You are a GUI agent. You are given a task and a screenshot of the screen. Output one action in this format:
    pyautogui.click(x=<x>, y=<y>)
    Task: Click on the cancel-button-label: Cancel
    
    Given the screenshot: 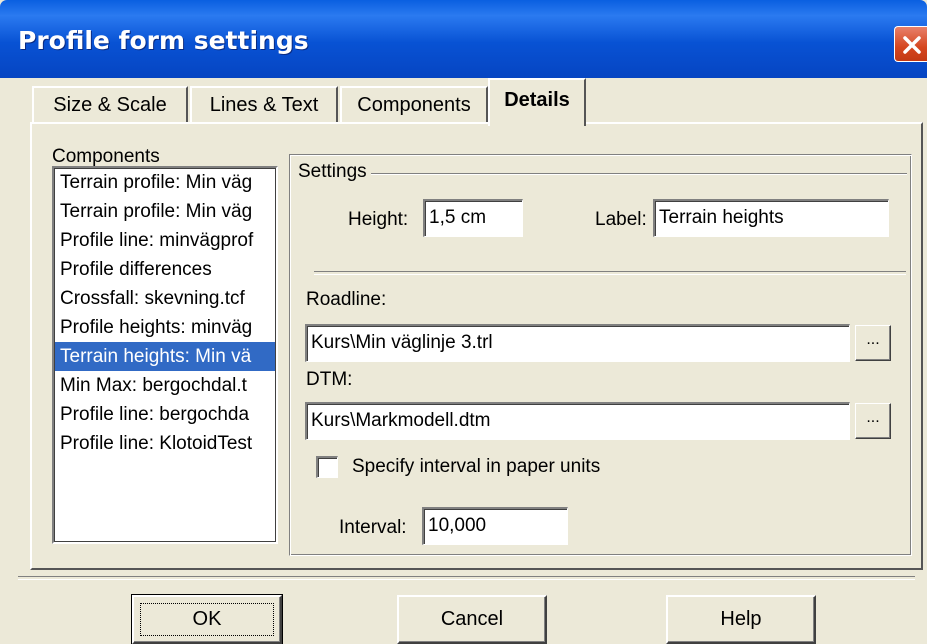 What is the action you would take?
    pyautogui.click(x=472, y=619)
    